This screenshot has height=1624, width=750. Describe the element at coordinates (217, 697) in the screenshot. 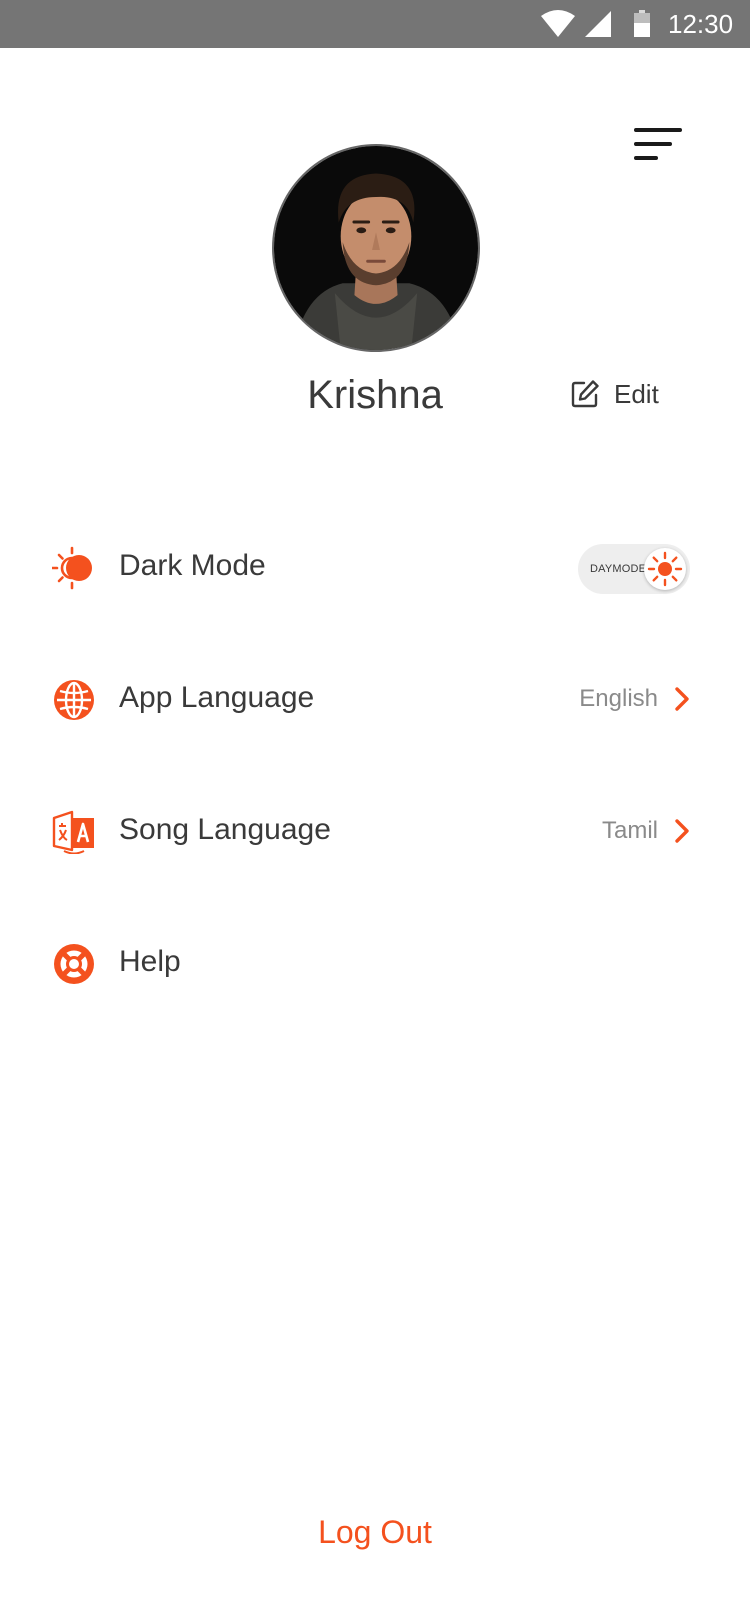

I see `app-language-label: App Language` at that location.